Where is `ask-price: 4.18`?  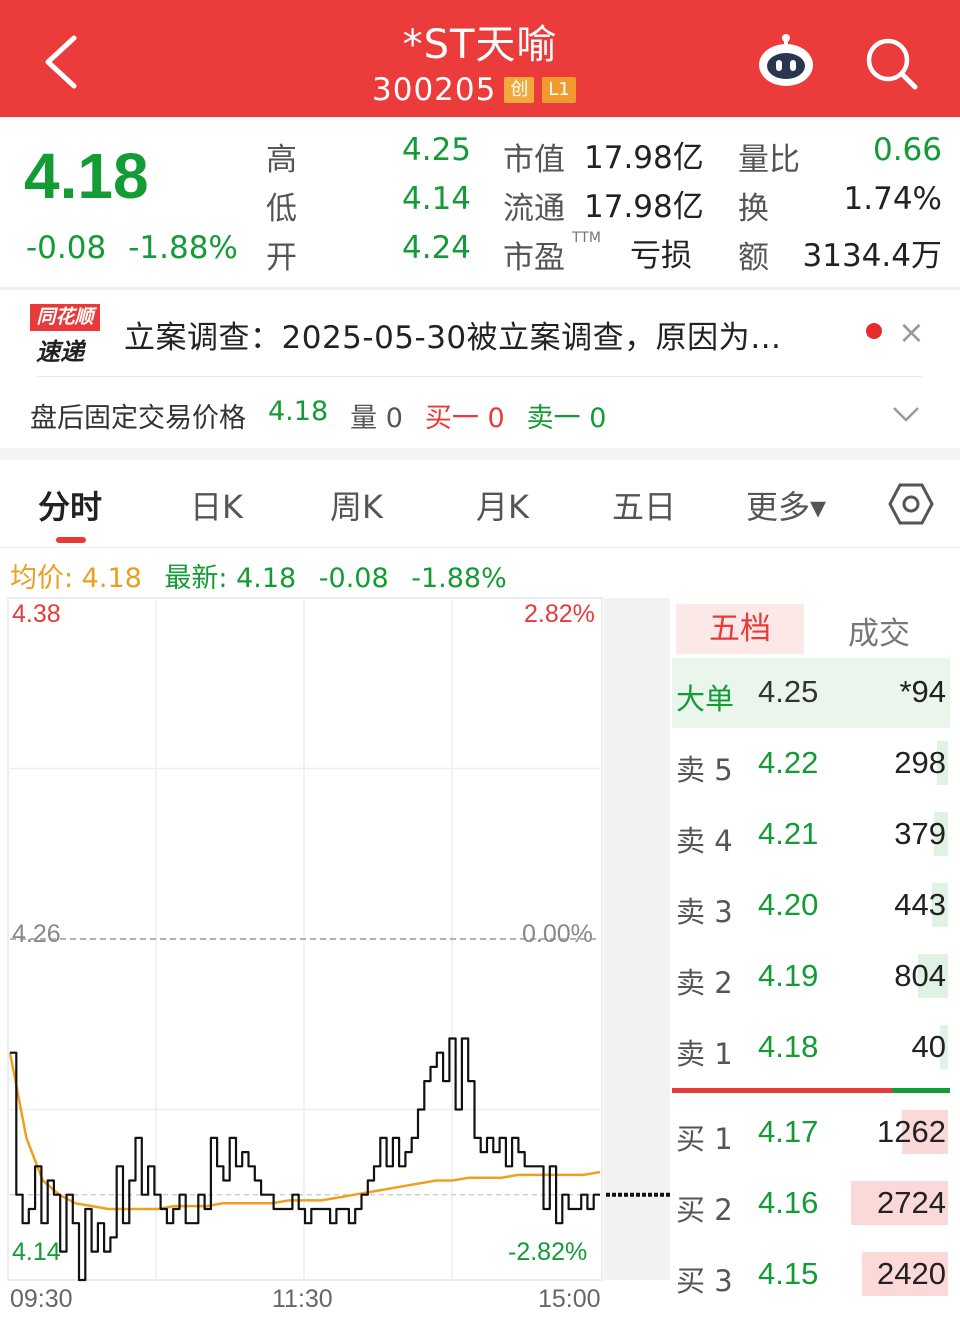 ask-price: 4.18 is located at coordinates (788, 1046).